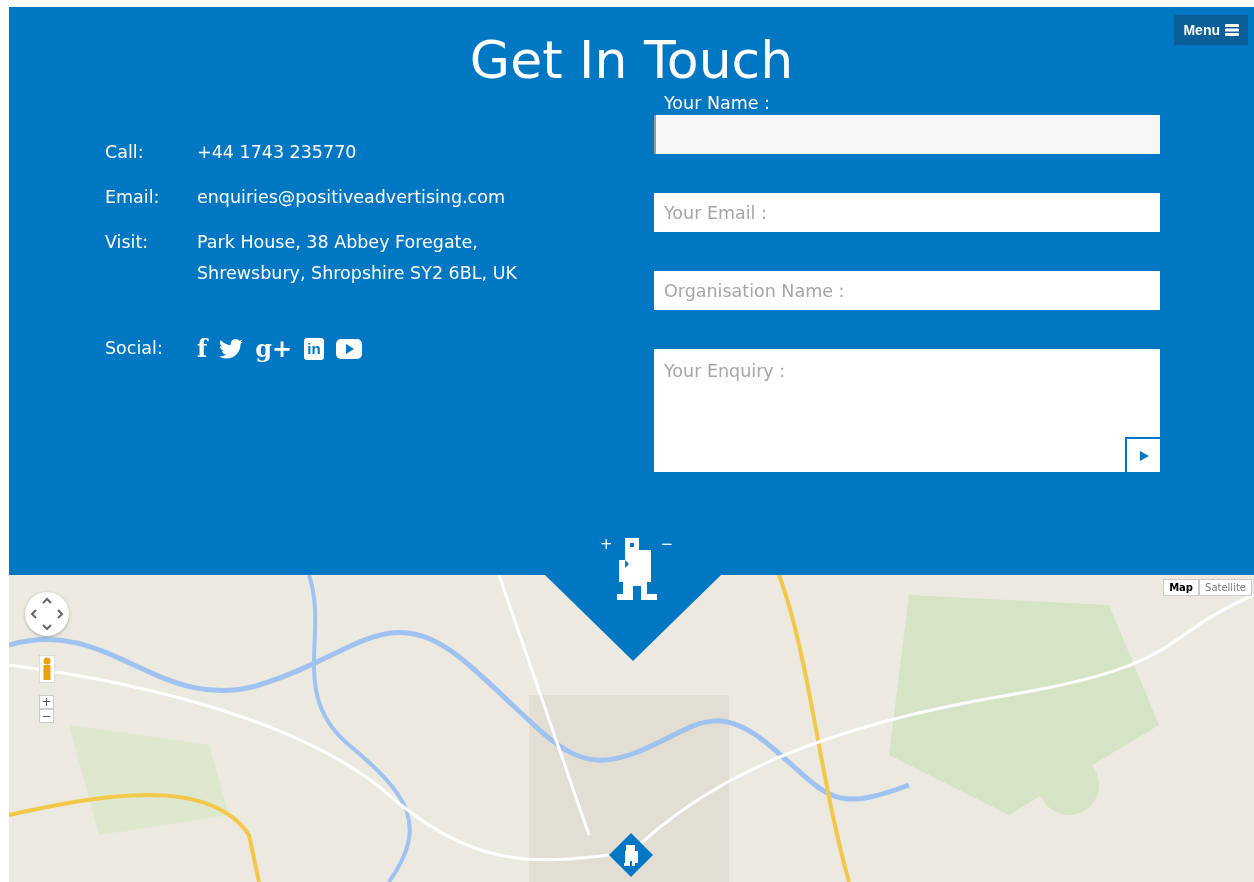  I want to click on social-link: in, so click(314, 348).